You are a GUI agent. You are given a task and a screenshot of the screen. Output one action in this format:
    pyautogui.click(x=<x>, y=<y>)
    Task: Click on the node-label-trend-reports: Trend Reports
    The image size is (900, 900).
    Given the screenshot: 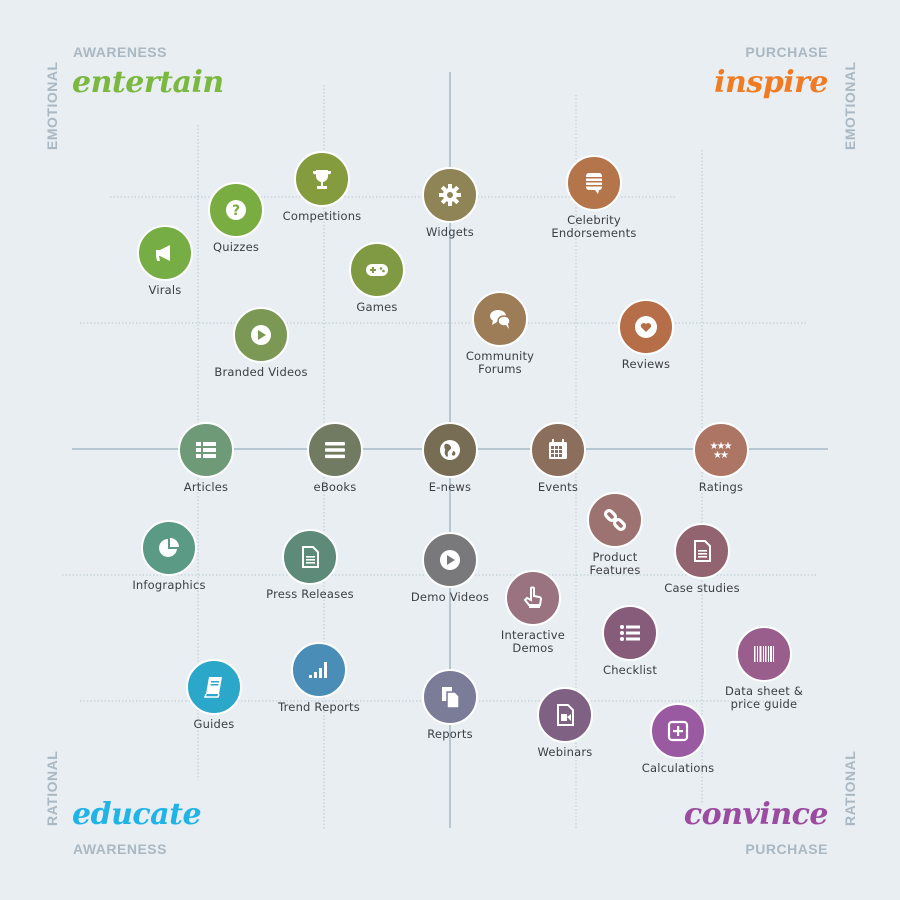 What is the action you would take?
    pyautogui.click(x=319, y=707)
    